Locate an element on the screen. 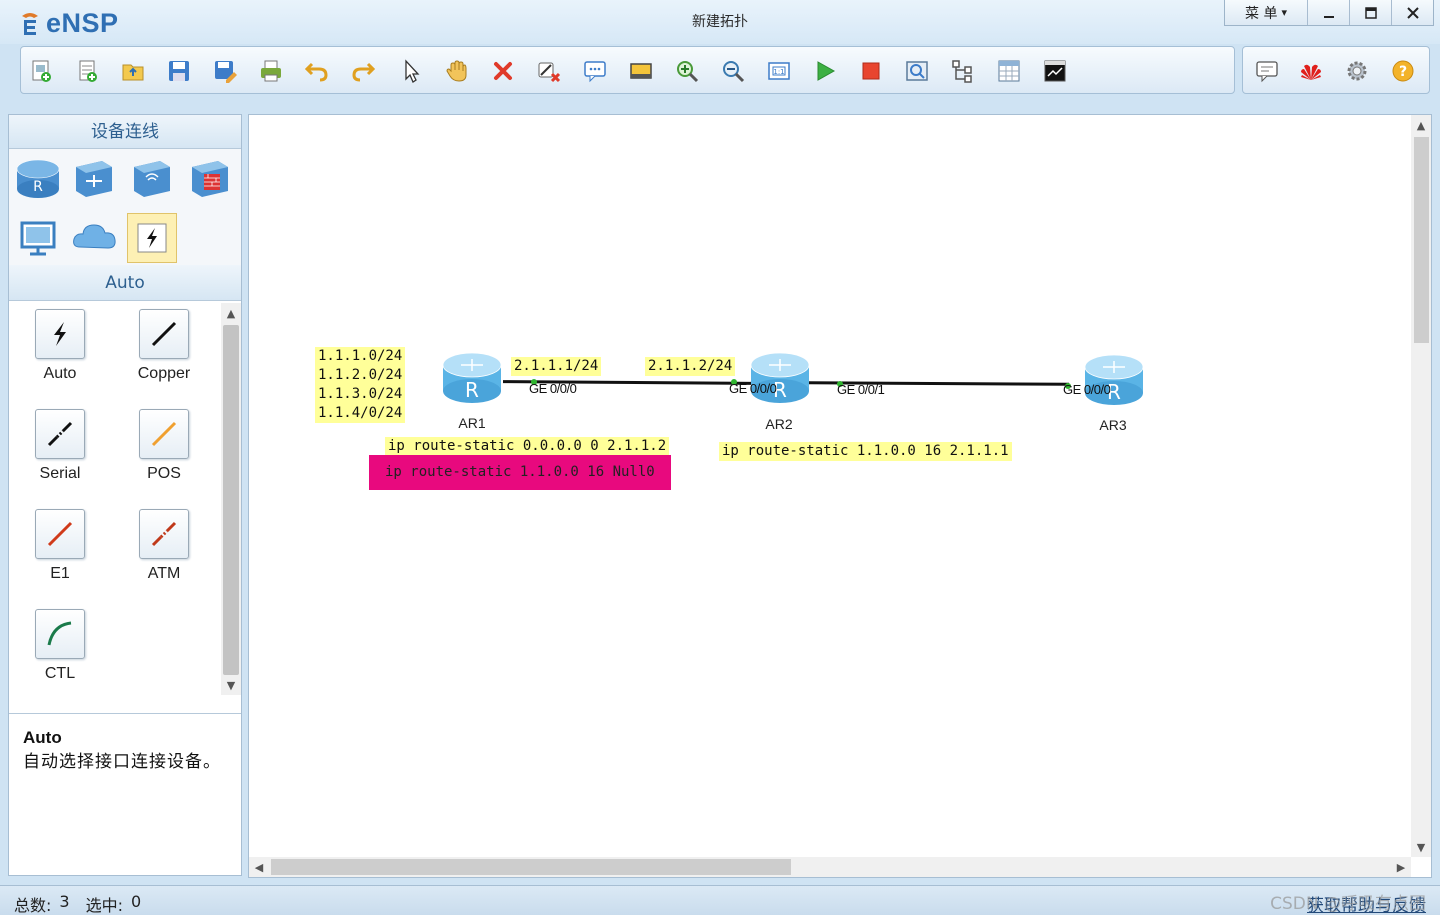 This screenshot has width=1440, height=915. panel-header: 设备连线 is located at coordinates (125, 132).